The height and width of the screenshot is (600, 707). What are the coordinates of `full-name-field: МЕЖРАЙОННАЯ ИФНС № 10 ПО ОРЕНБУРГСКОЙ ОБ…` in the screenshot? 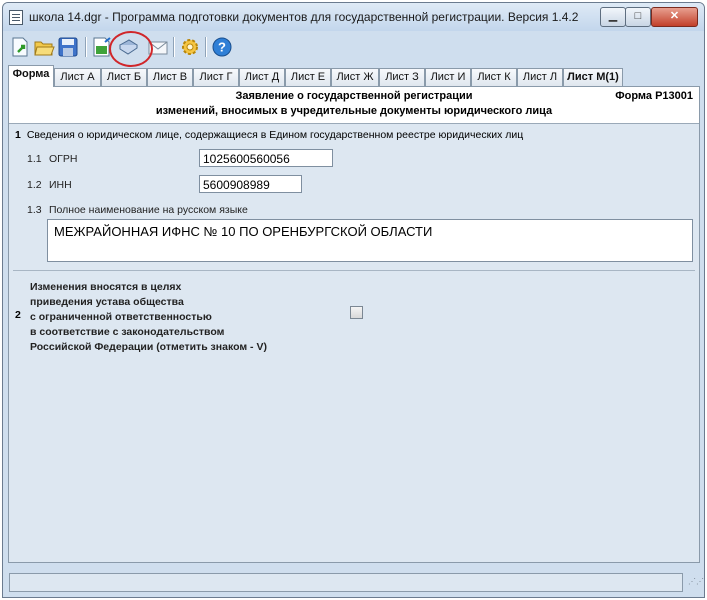 It's located at (370, 240).